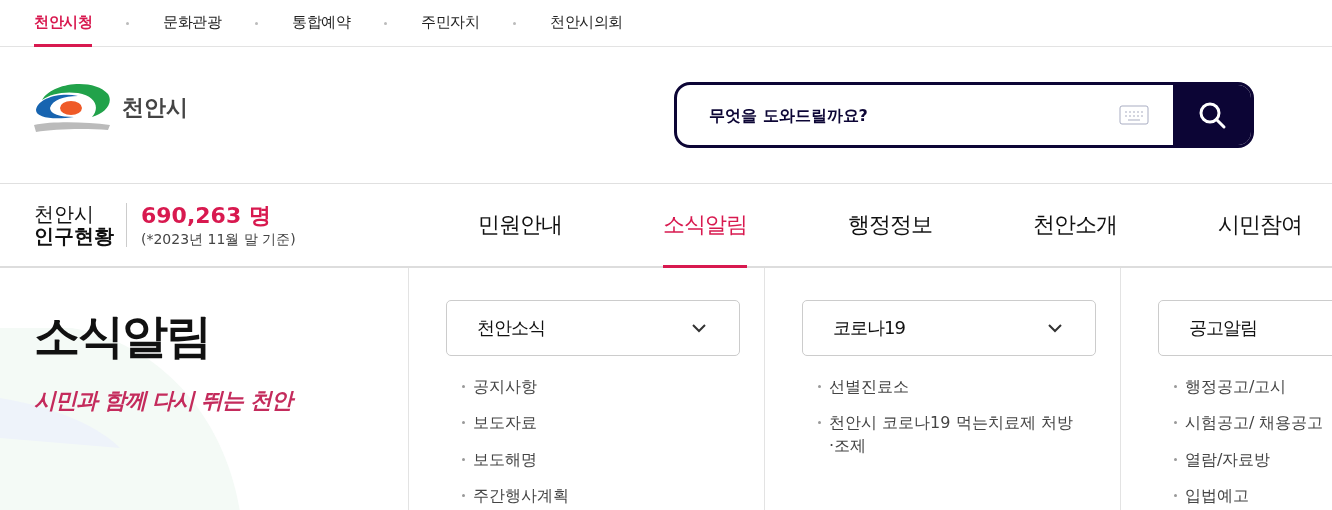  I want to click on submenu-link: 시험공고/ 채용공고, so click(1254, 423).